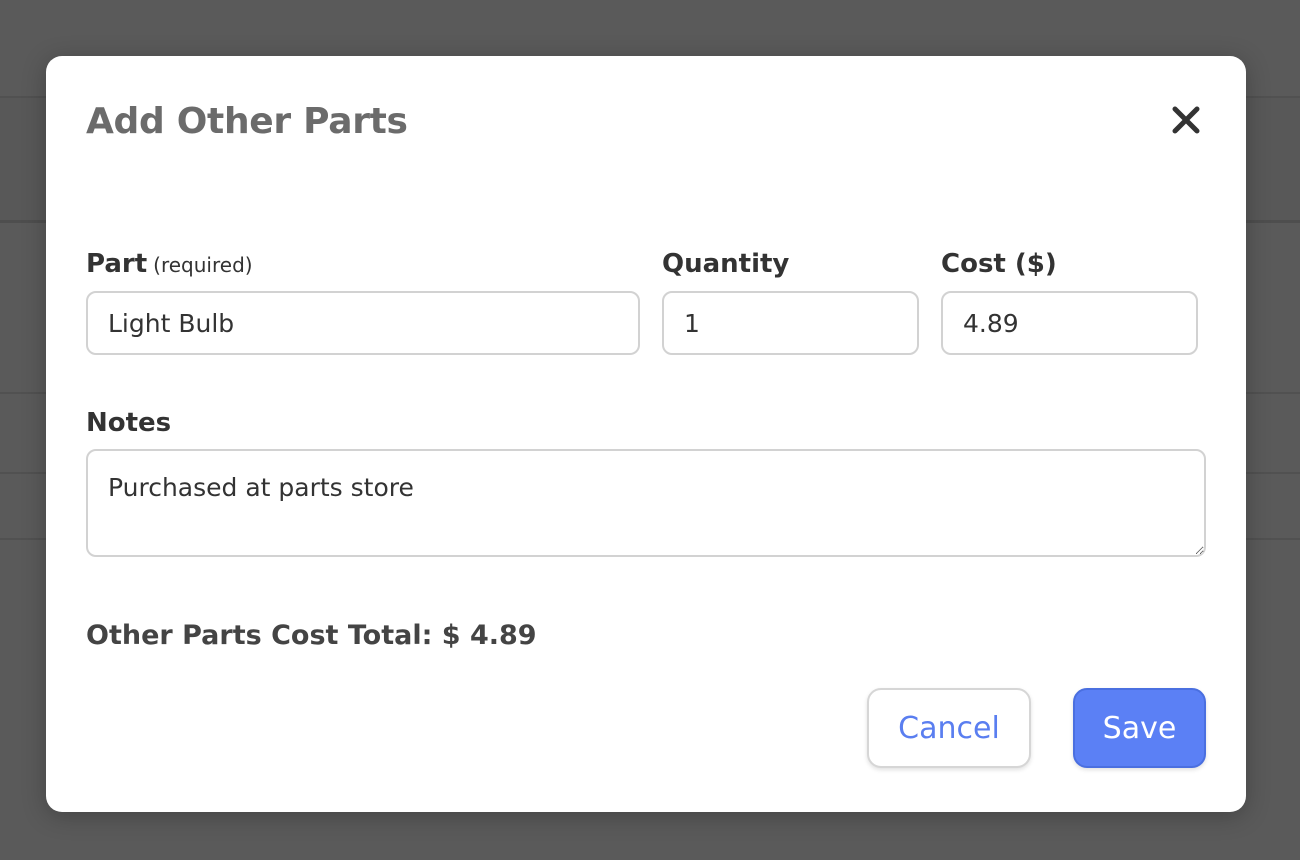 This screenshot has height=860, width=1300. What do you see at coordinates (1069, 323) in the screenshot?
I see `cost-input` at bounding box center [1069, 323].